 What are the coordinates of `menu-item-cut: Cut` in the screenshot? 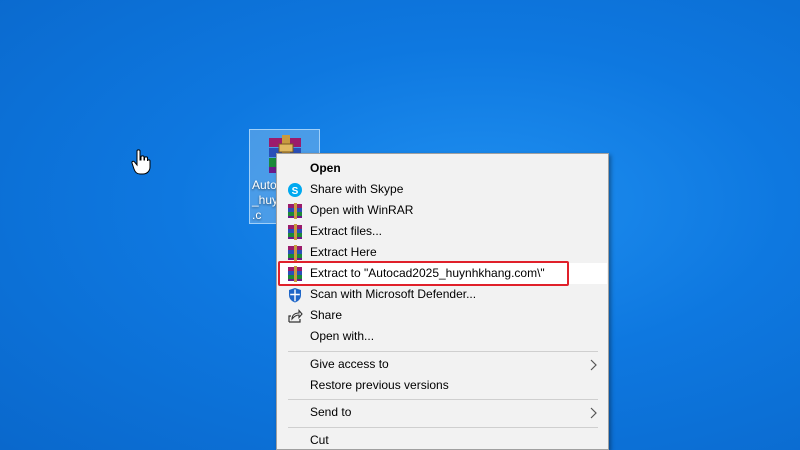 It's located at (442, 439).